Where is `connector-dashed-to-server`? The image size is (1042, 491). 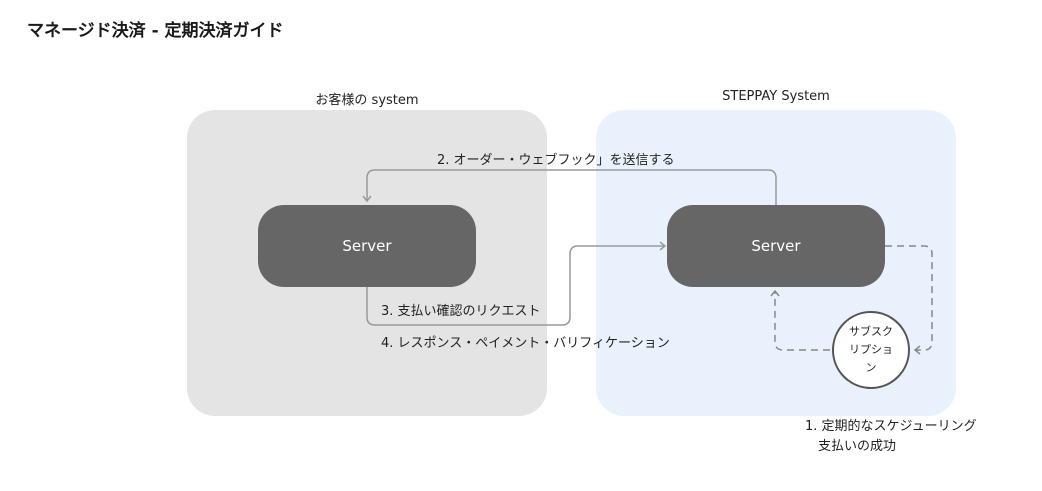 connector-dashed-to-server is located at coordinates (800, 320).